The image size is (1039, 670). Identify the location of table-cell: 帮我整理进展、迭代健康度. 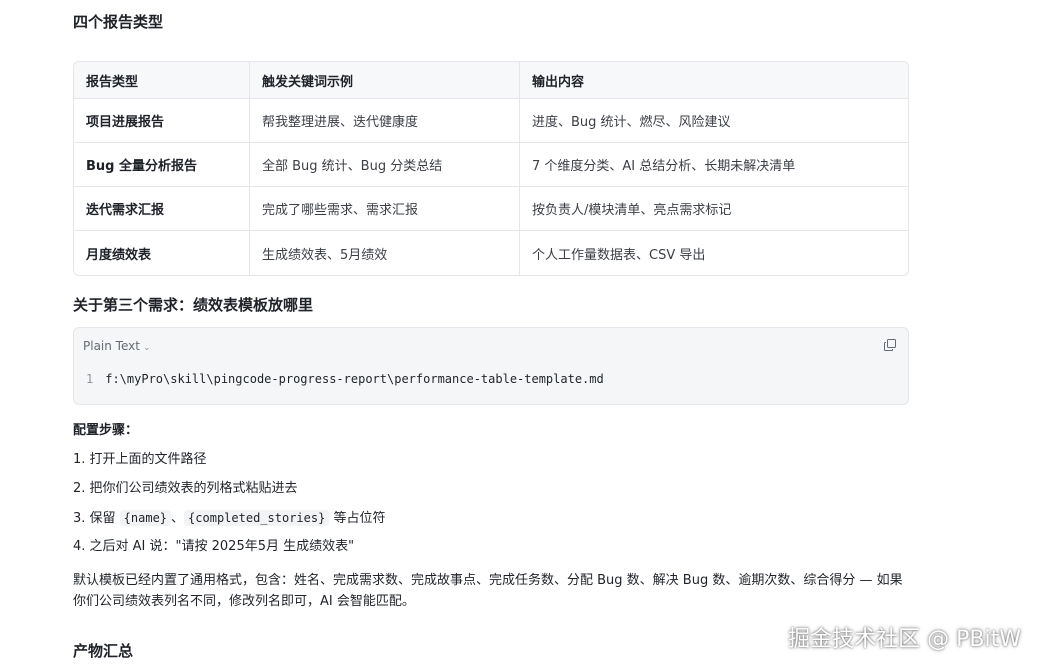
(385, 121).